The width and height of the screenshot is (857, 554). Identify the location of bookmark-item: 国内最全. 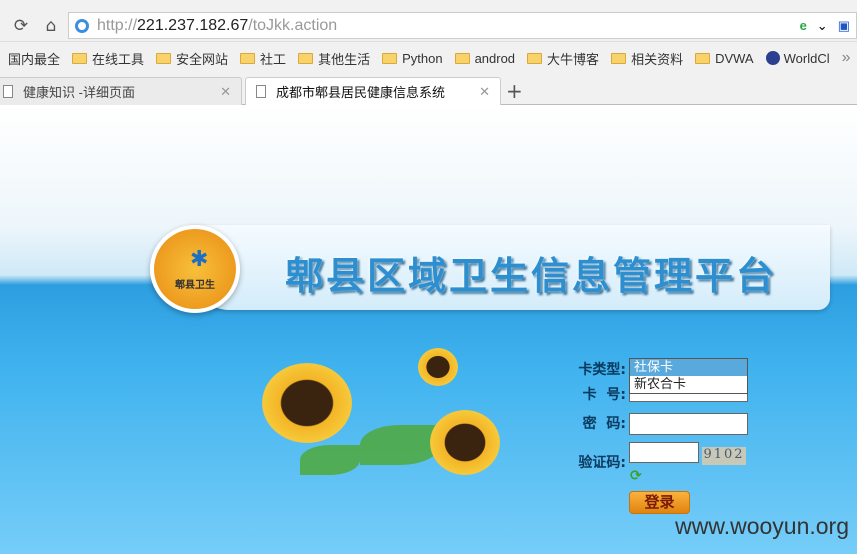
(30, 58).